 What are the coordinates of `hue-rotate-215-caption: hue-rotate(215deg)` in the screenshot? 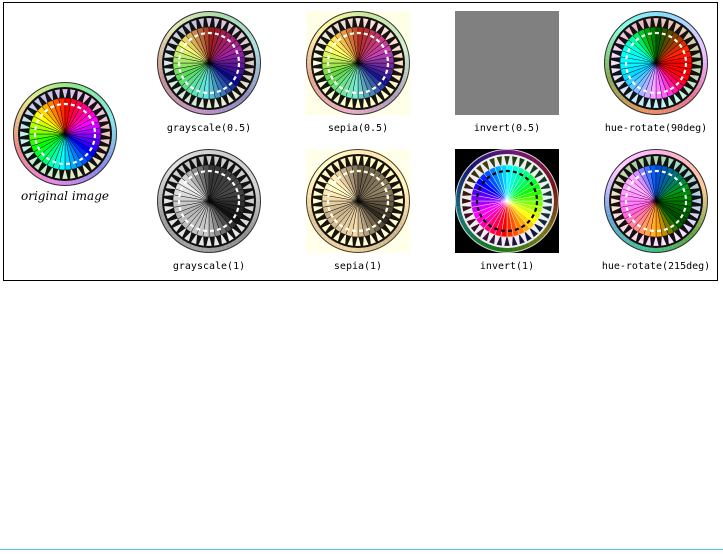 It's located at (656, 266).